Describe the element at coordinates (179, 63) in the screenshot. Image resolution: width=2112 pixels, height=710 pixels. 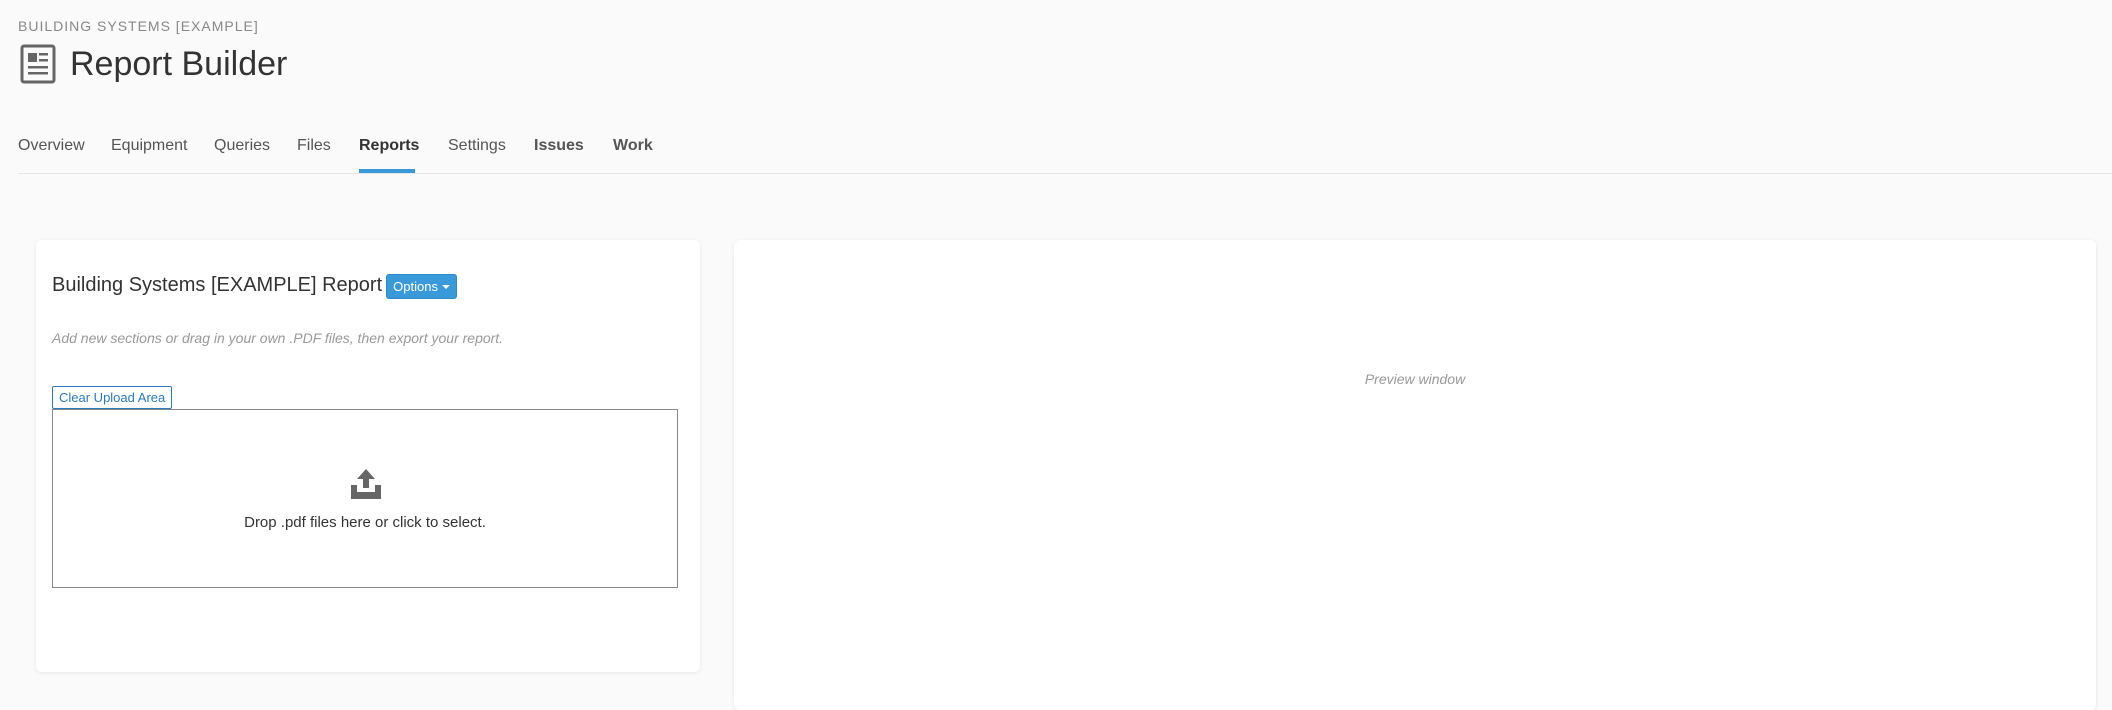
I see `page-title: Report Builder` at that location.